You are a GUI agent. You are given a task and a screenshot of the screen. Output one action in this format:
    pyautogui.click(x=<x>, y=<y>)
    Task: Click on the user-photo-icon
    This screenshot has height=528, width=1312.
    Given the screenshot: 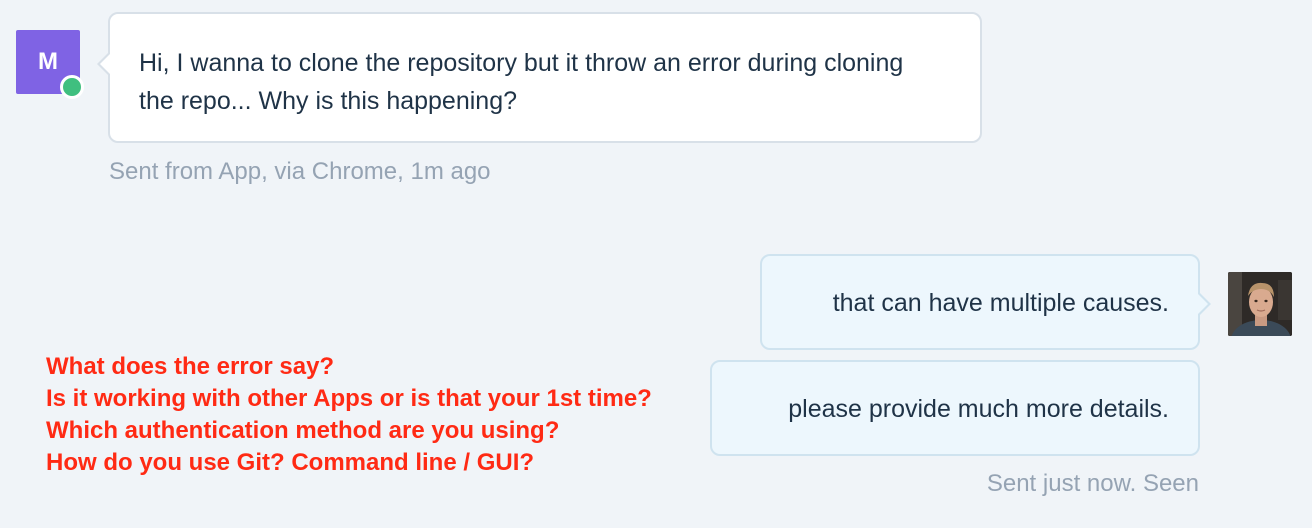 What is the action you would take?
    pyautogui.click(x=1260, y=304)
    